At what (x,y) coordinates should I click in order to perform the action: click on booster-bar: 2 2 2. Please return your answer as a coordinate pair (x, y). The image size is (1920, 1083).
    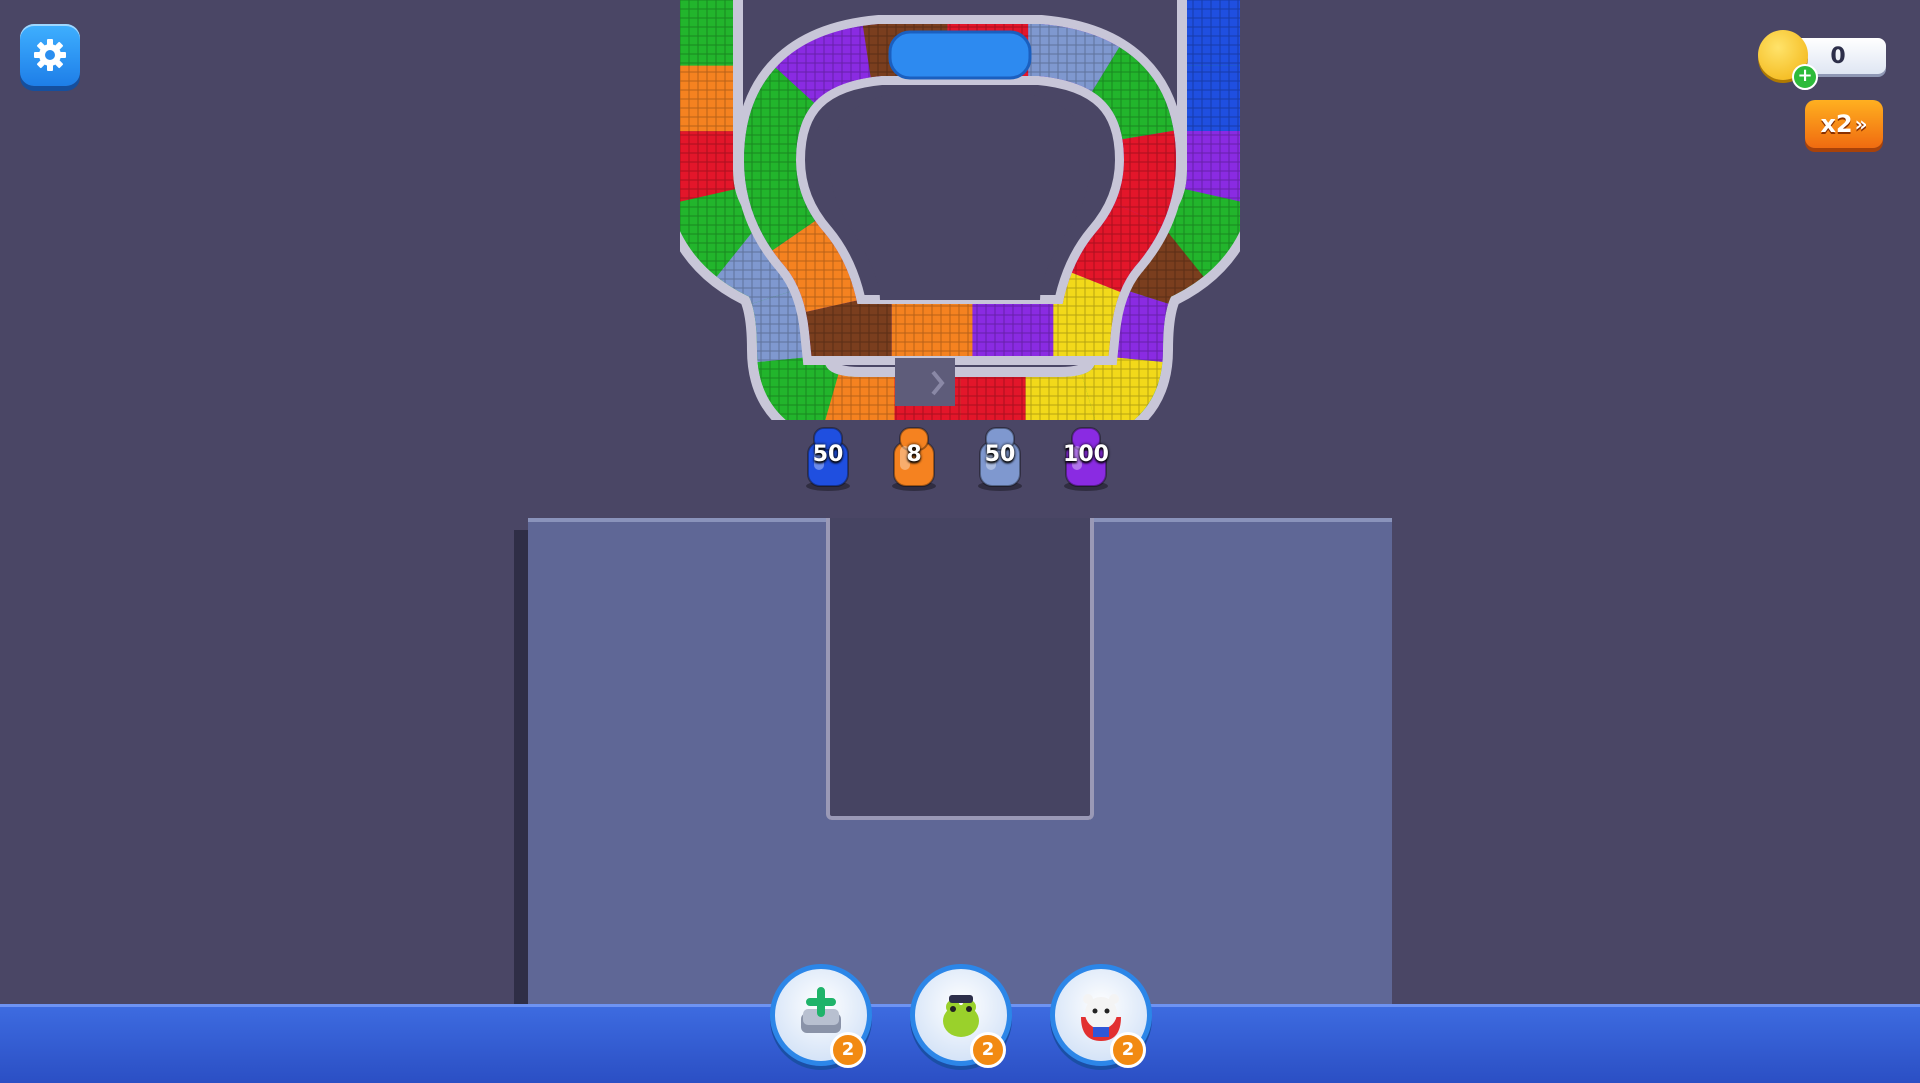
    Looking at the image, I should click on (961, 1019).